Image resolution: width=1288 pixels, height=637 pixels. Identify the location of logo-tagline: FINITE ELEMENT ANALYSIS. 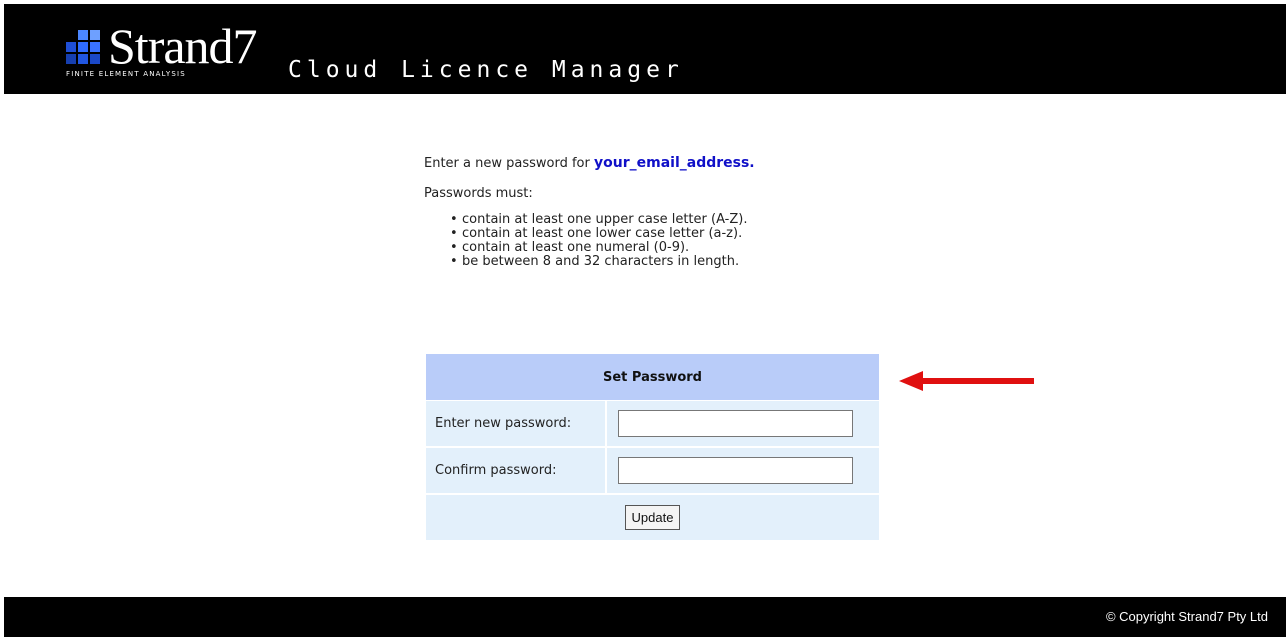
(126, 74).